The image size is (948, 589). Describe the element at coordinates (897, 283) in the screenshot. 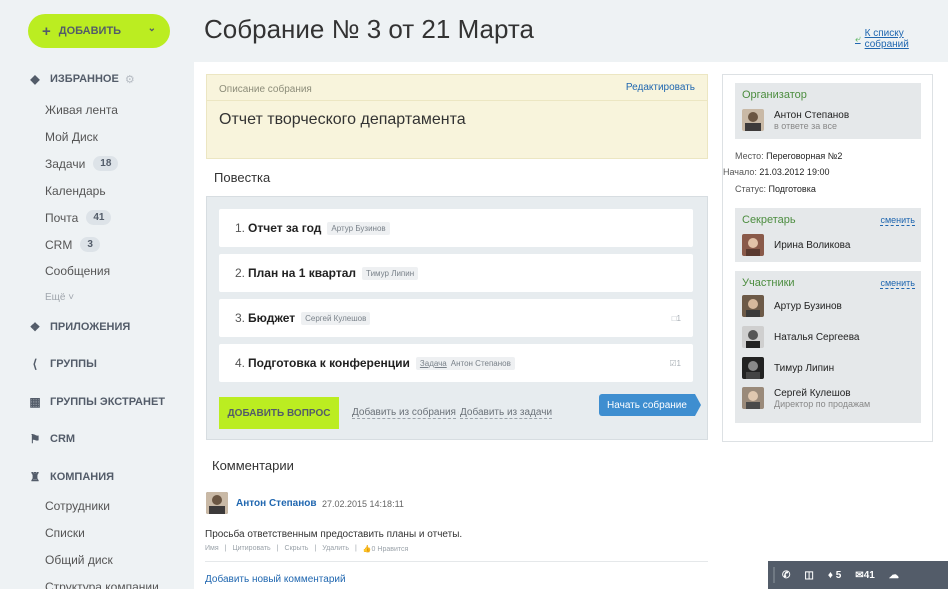

I see `change-participants-link: сменить` at that location.